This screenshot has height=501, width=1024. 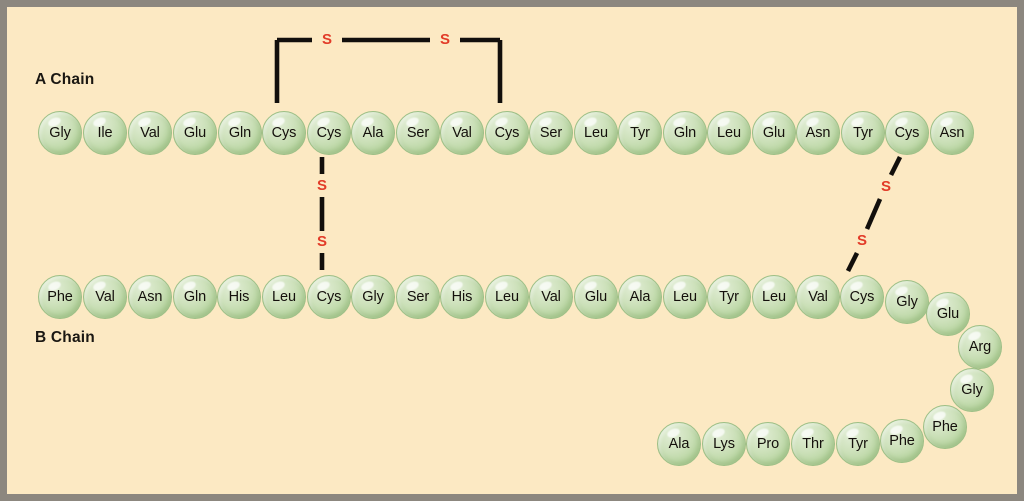 I want to click on residue-b24: Phe, so click(x=945, y=427).